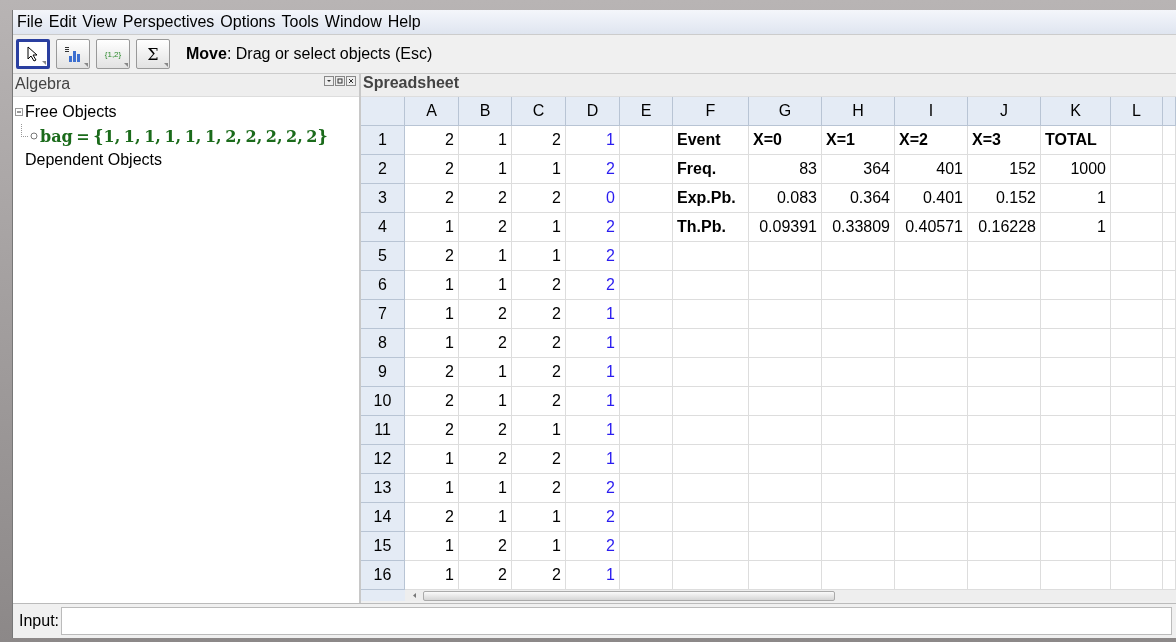  Describe the element at coordinates (62, 22) in the screenshot. I see `menu-item: Edit` at that location.